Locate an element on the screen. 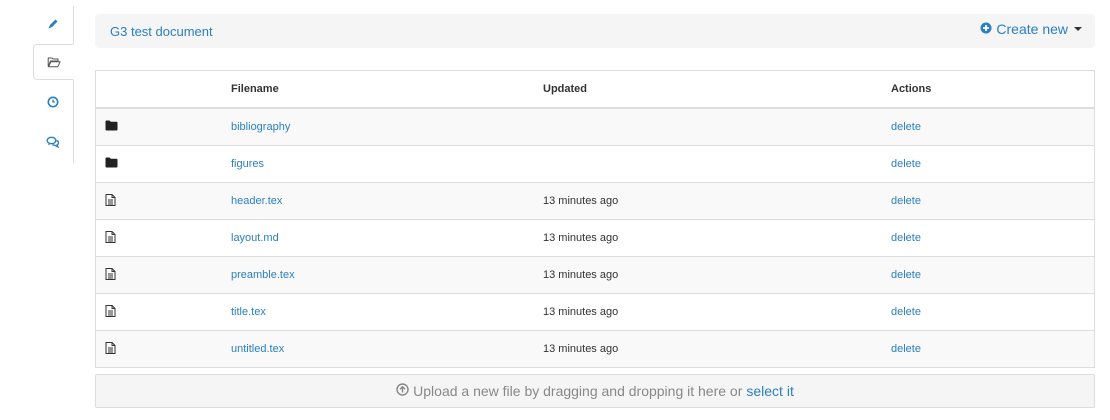 The width and height of the screenshot is (1110, 420). table-row: bibliography delete is located at coordinates (595, 126).